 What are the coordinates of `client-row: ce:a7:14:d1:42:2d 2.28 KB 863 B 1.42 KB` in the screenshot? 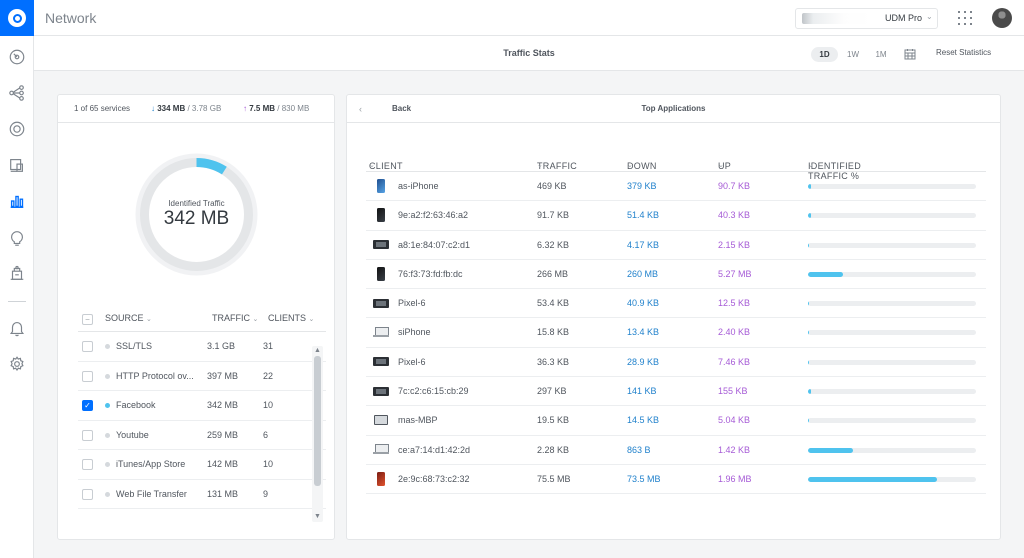 It's located at (676, 450).